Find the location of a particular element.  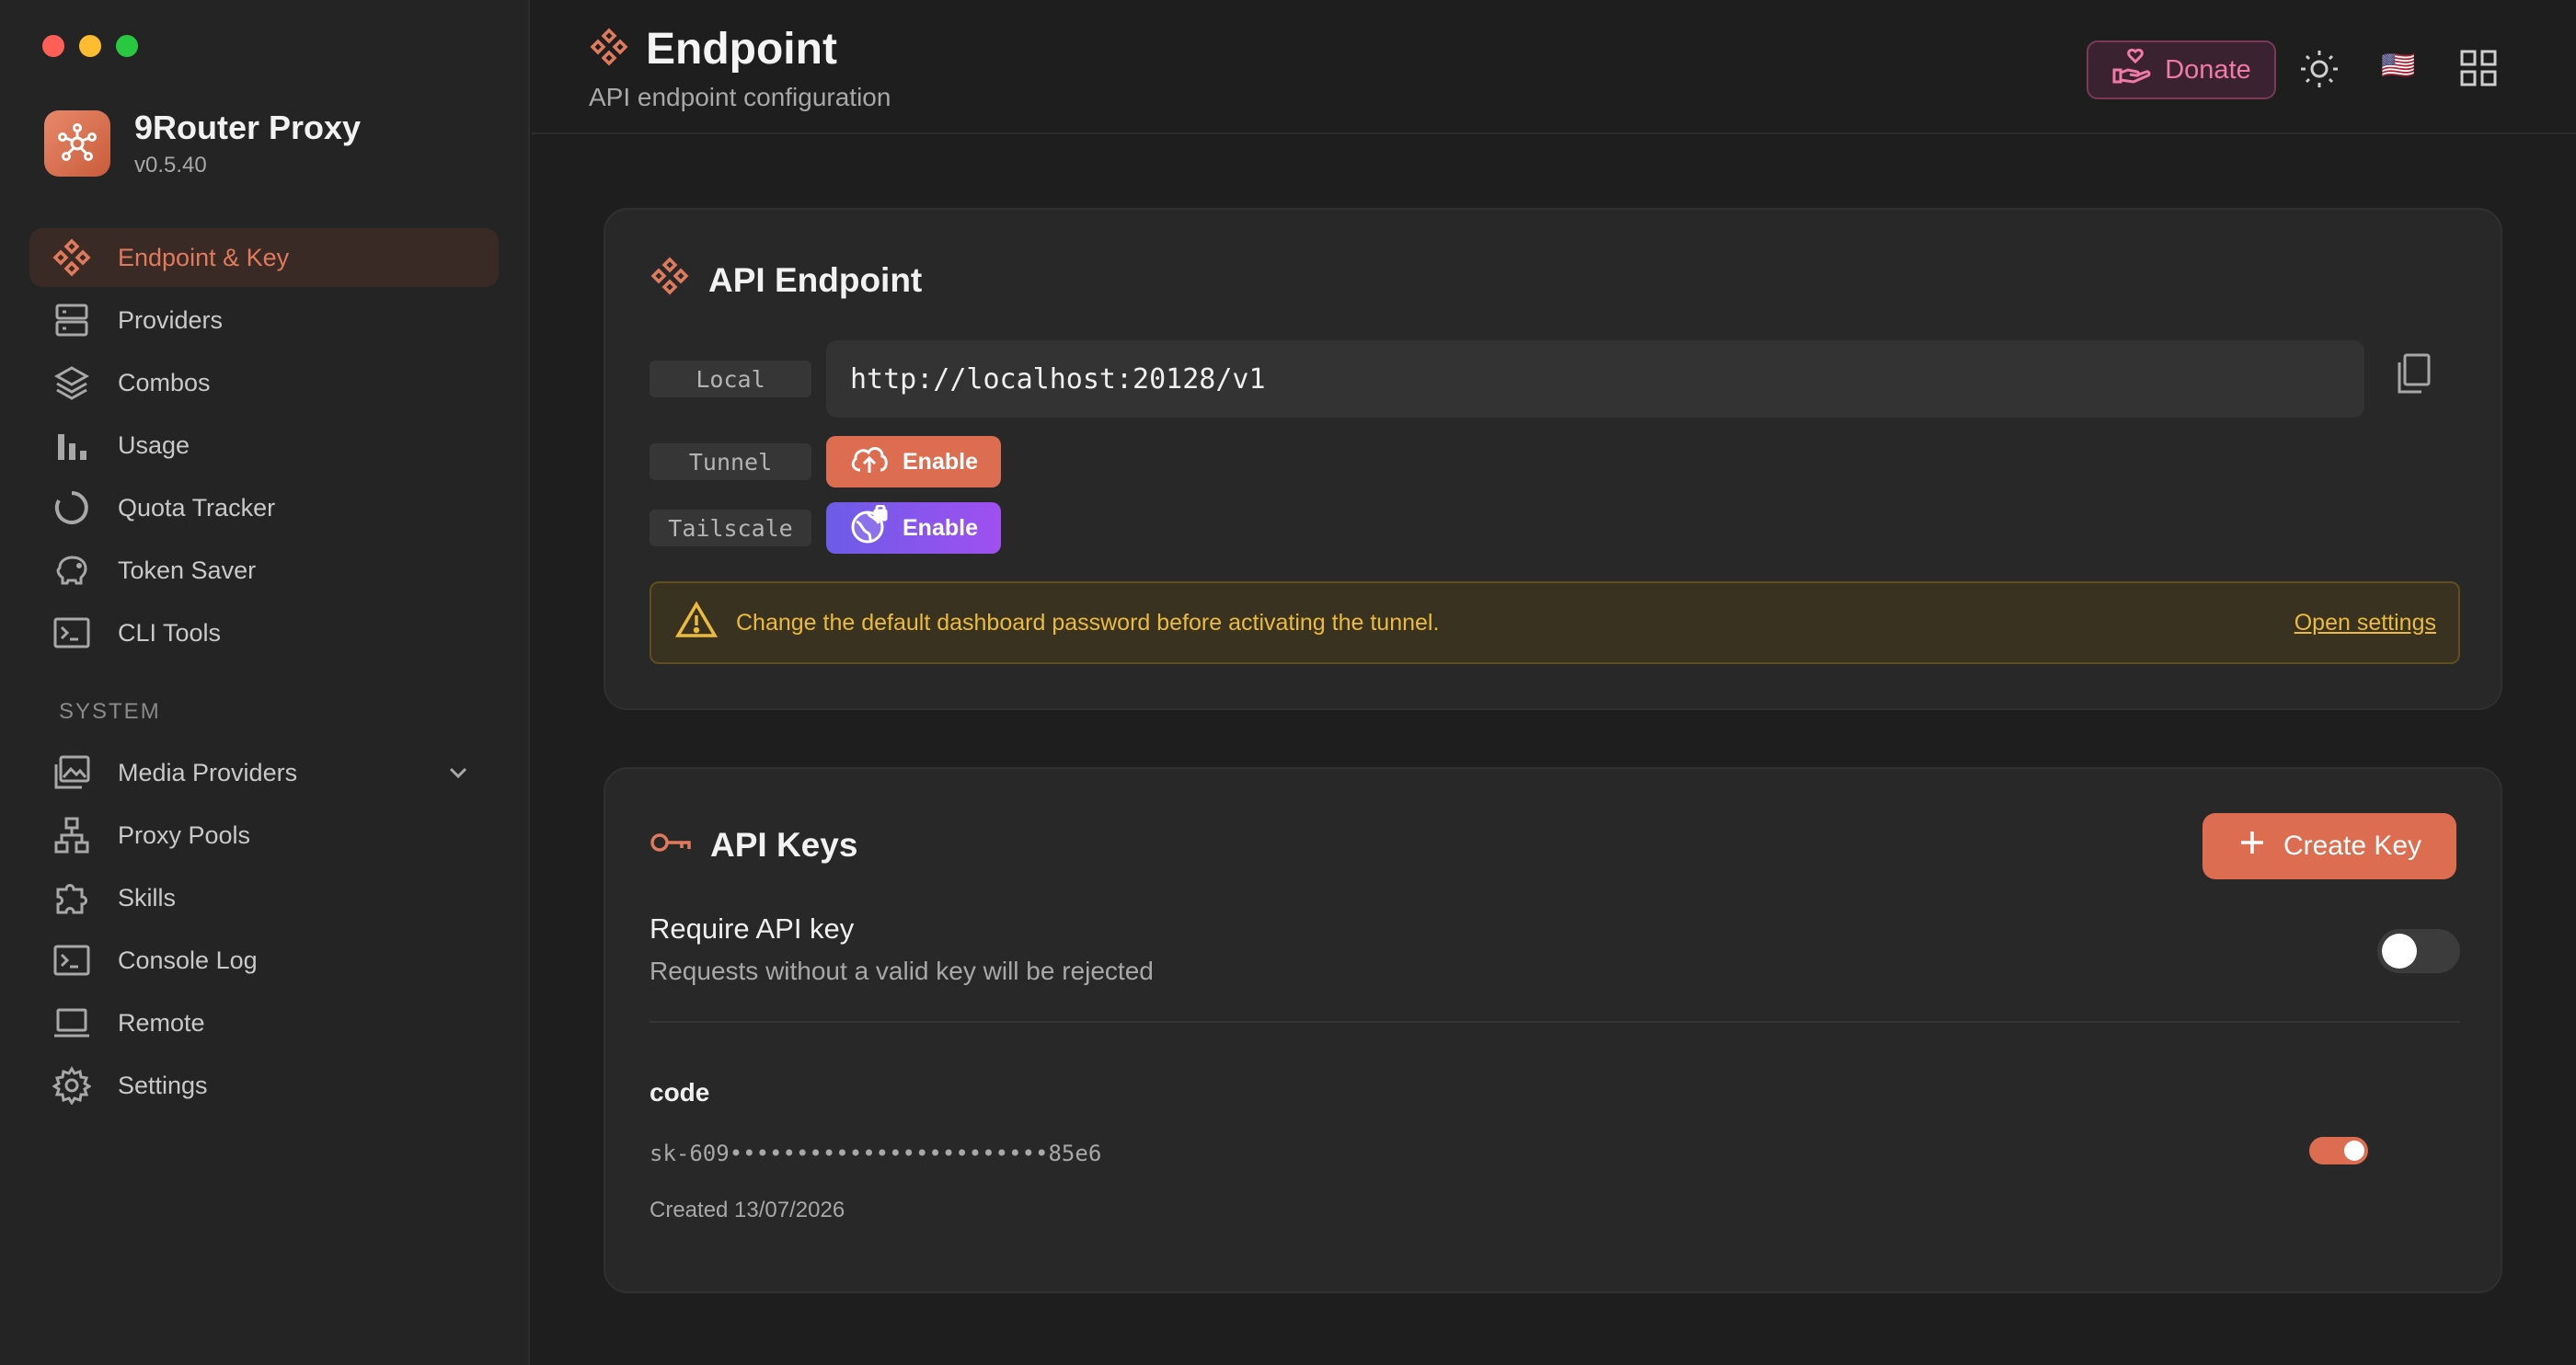

sidebar-item-cli-tools: CLI Tools is located at coordinates (264, 632).